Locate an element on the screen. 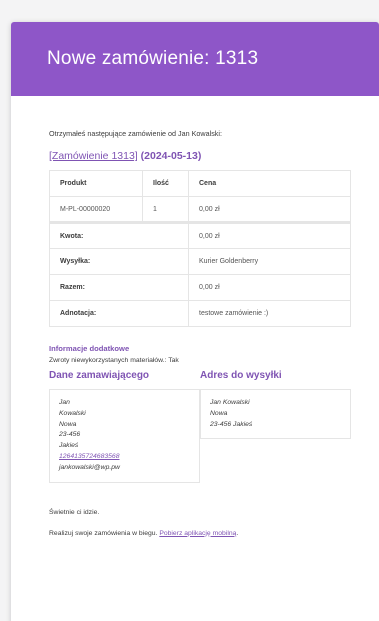  mobile-app-link: Pobierz aplikację mobilną is located at coordinates (197, 533).